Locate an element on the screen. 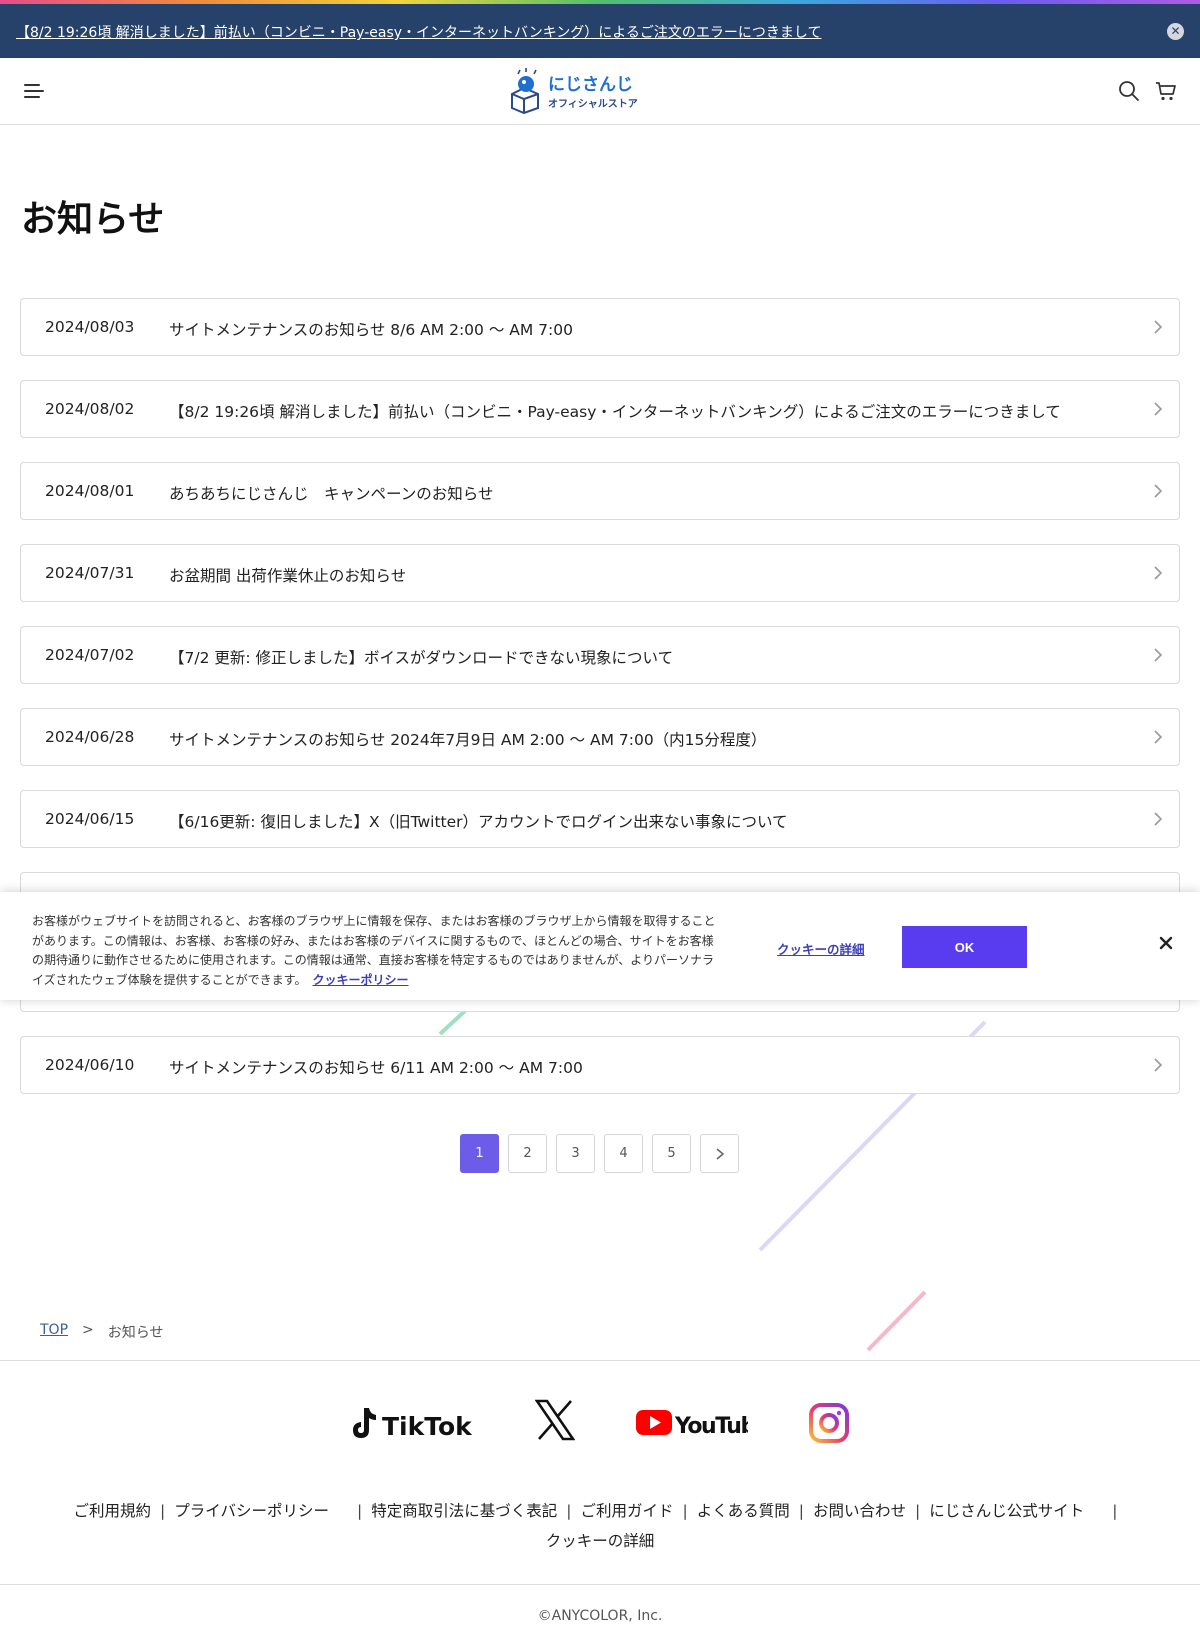  x-link is located at coordinates (555, 1422).